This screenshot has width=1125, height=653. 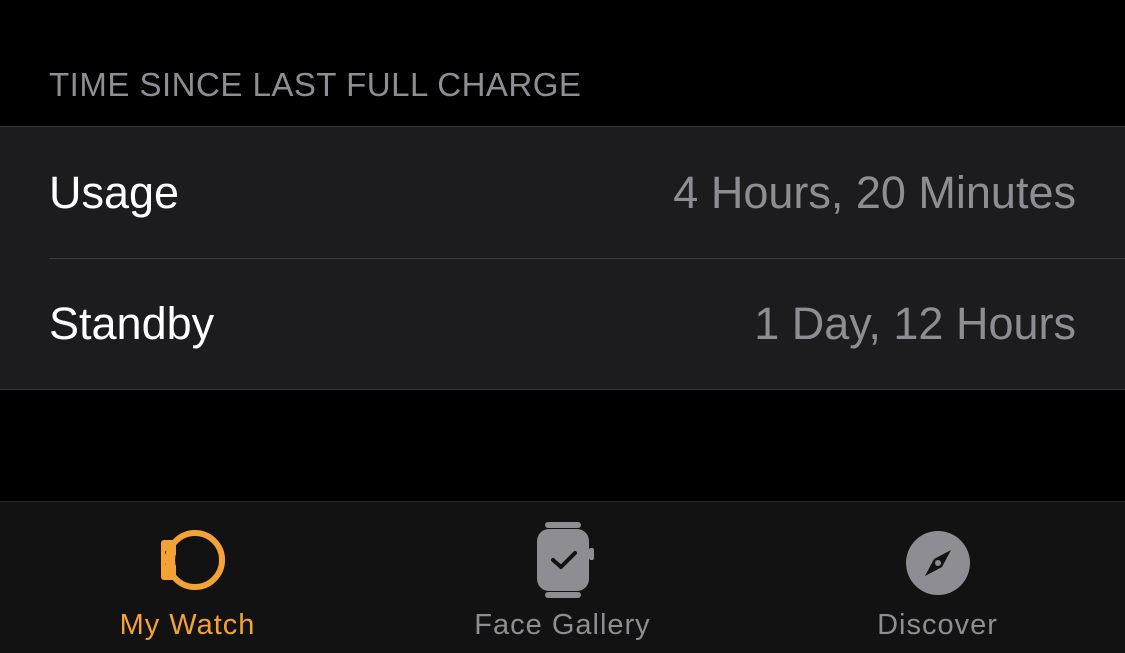 I want to click on usage-value: 4 Hours, 20 Minutes, so click(x=874, y=192).